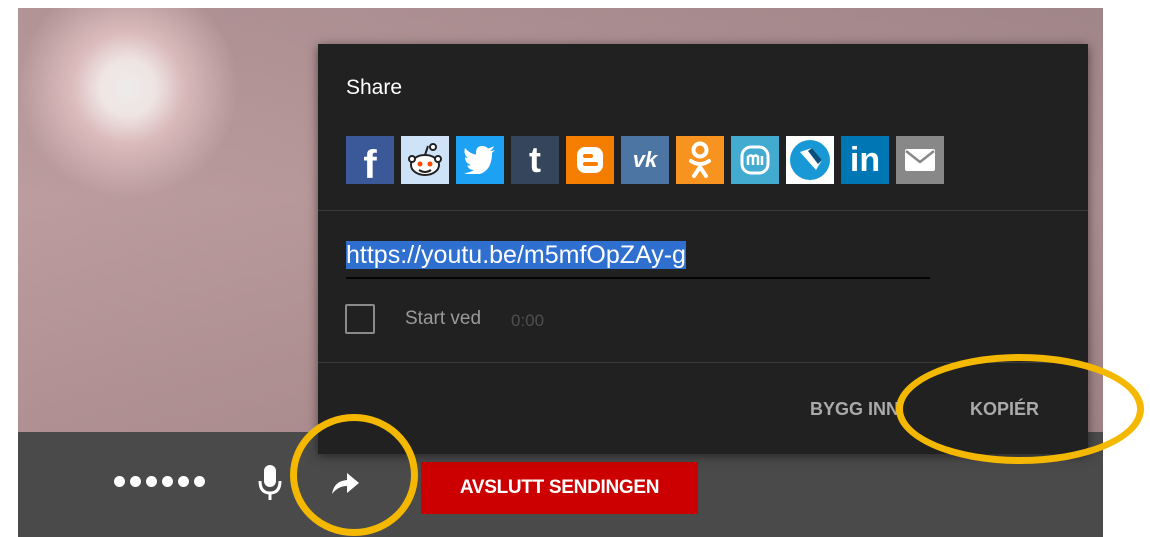 Image resolution: width=1150 pixels, height=537 pixels. I want to click on odnoklassniki-icon, so click(700, 160).